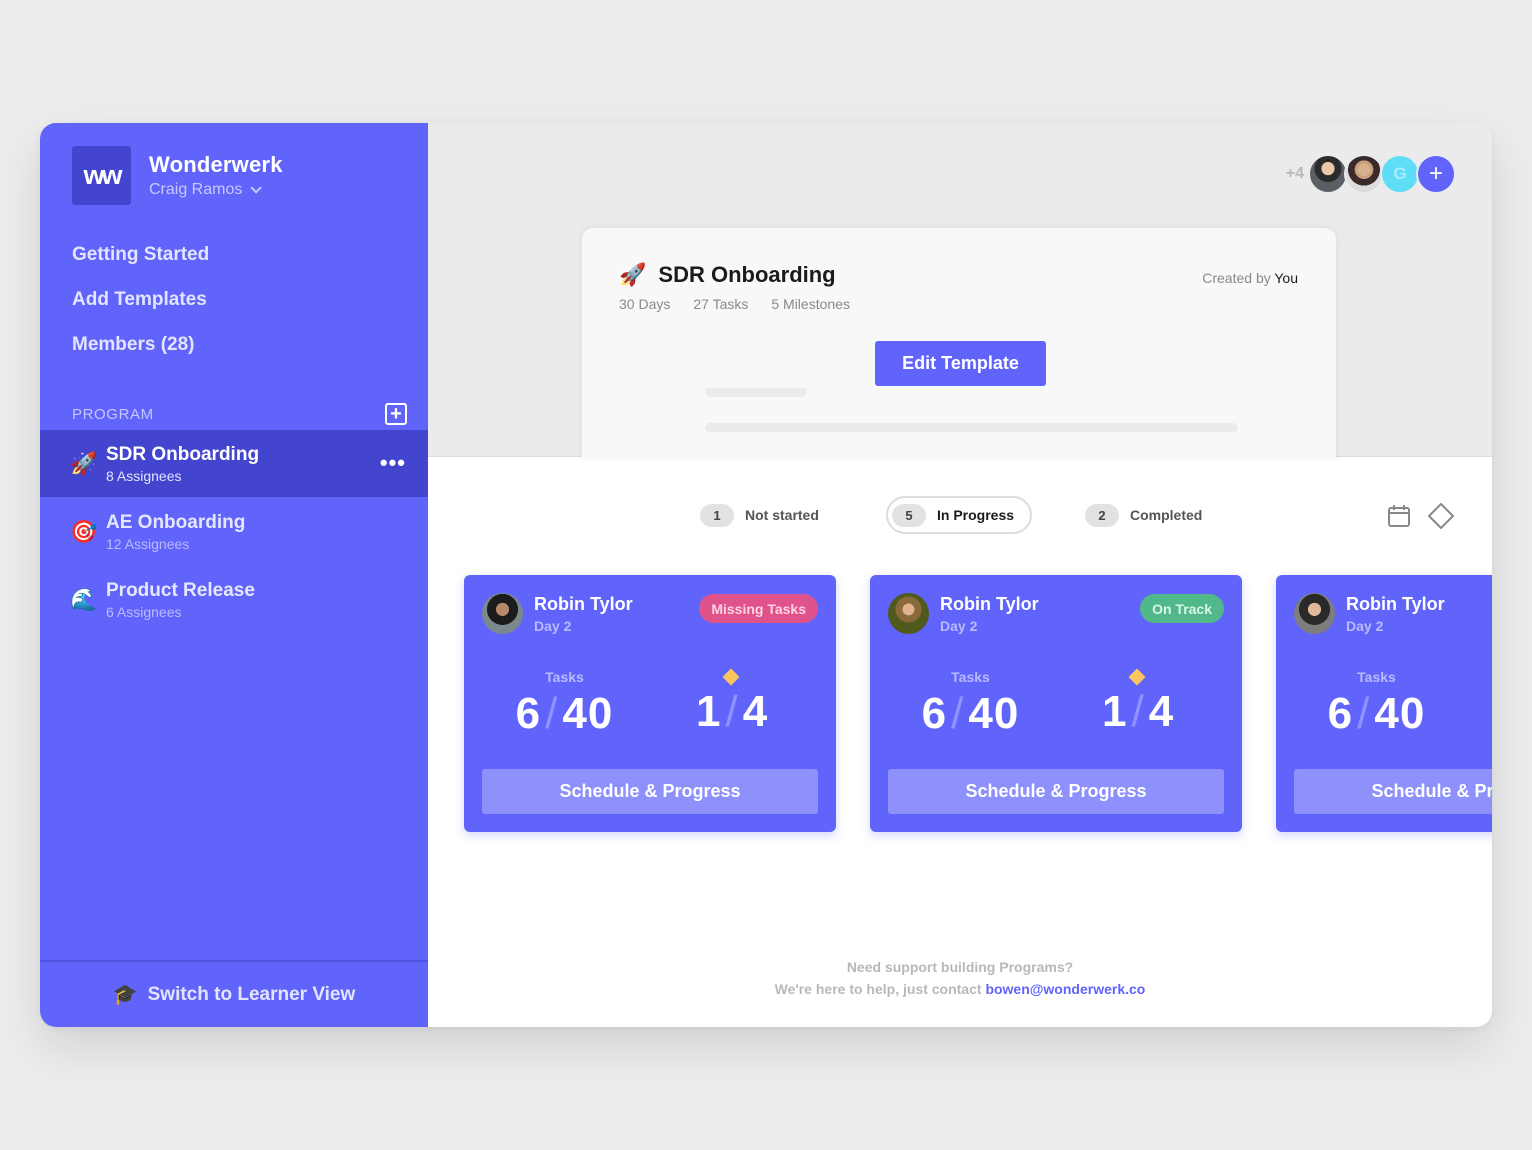 The height and width of the screenshot is (1150, 1532). What do you see at coordinates (878, 989) in the screenshot?
I see `support-line-2: We're here to help, just contact` at bounding box center [878, 989].